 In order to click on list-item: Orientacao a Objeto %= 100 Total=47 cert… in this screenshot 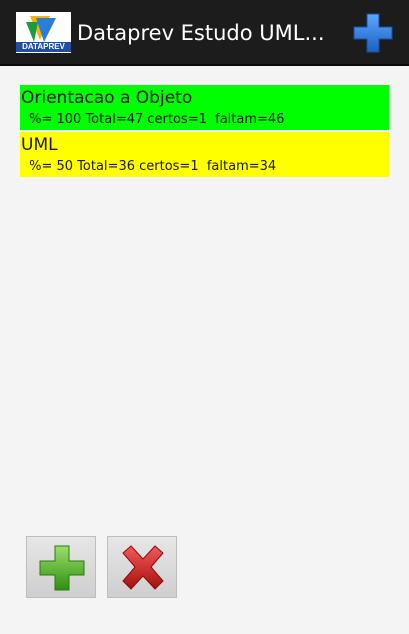, I will do `click(204, 107)`.